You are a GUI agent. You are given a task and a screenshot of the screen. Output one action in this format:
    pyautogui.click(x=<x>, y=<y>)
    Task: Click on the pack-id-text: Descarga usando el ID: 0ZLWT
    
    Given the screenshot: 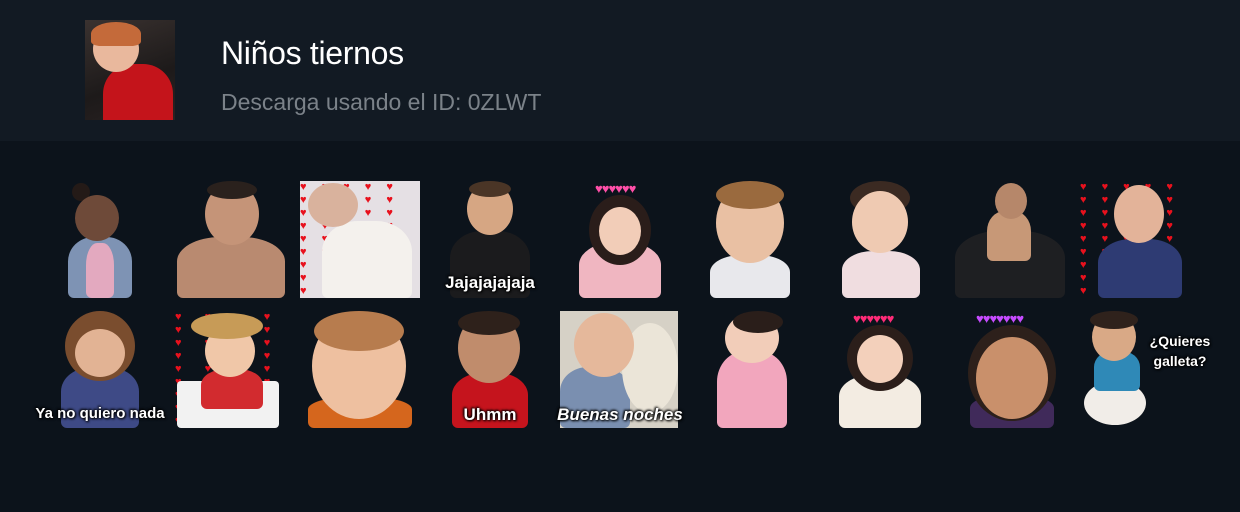 What is the action you would take?
    pyautogui.click(x=381, y=102)
    